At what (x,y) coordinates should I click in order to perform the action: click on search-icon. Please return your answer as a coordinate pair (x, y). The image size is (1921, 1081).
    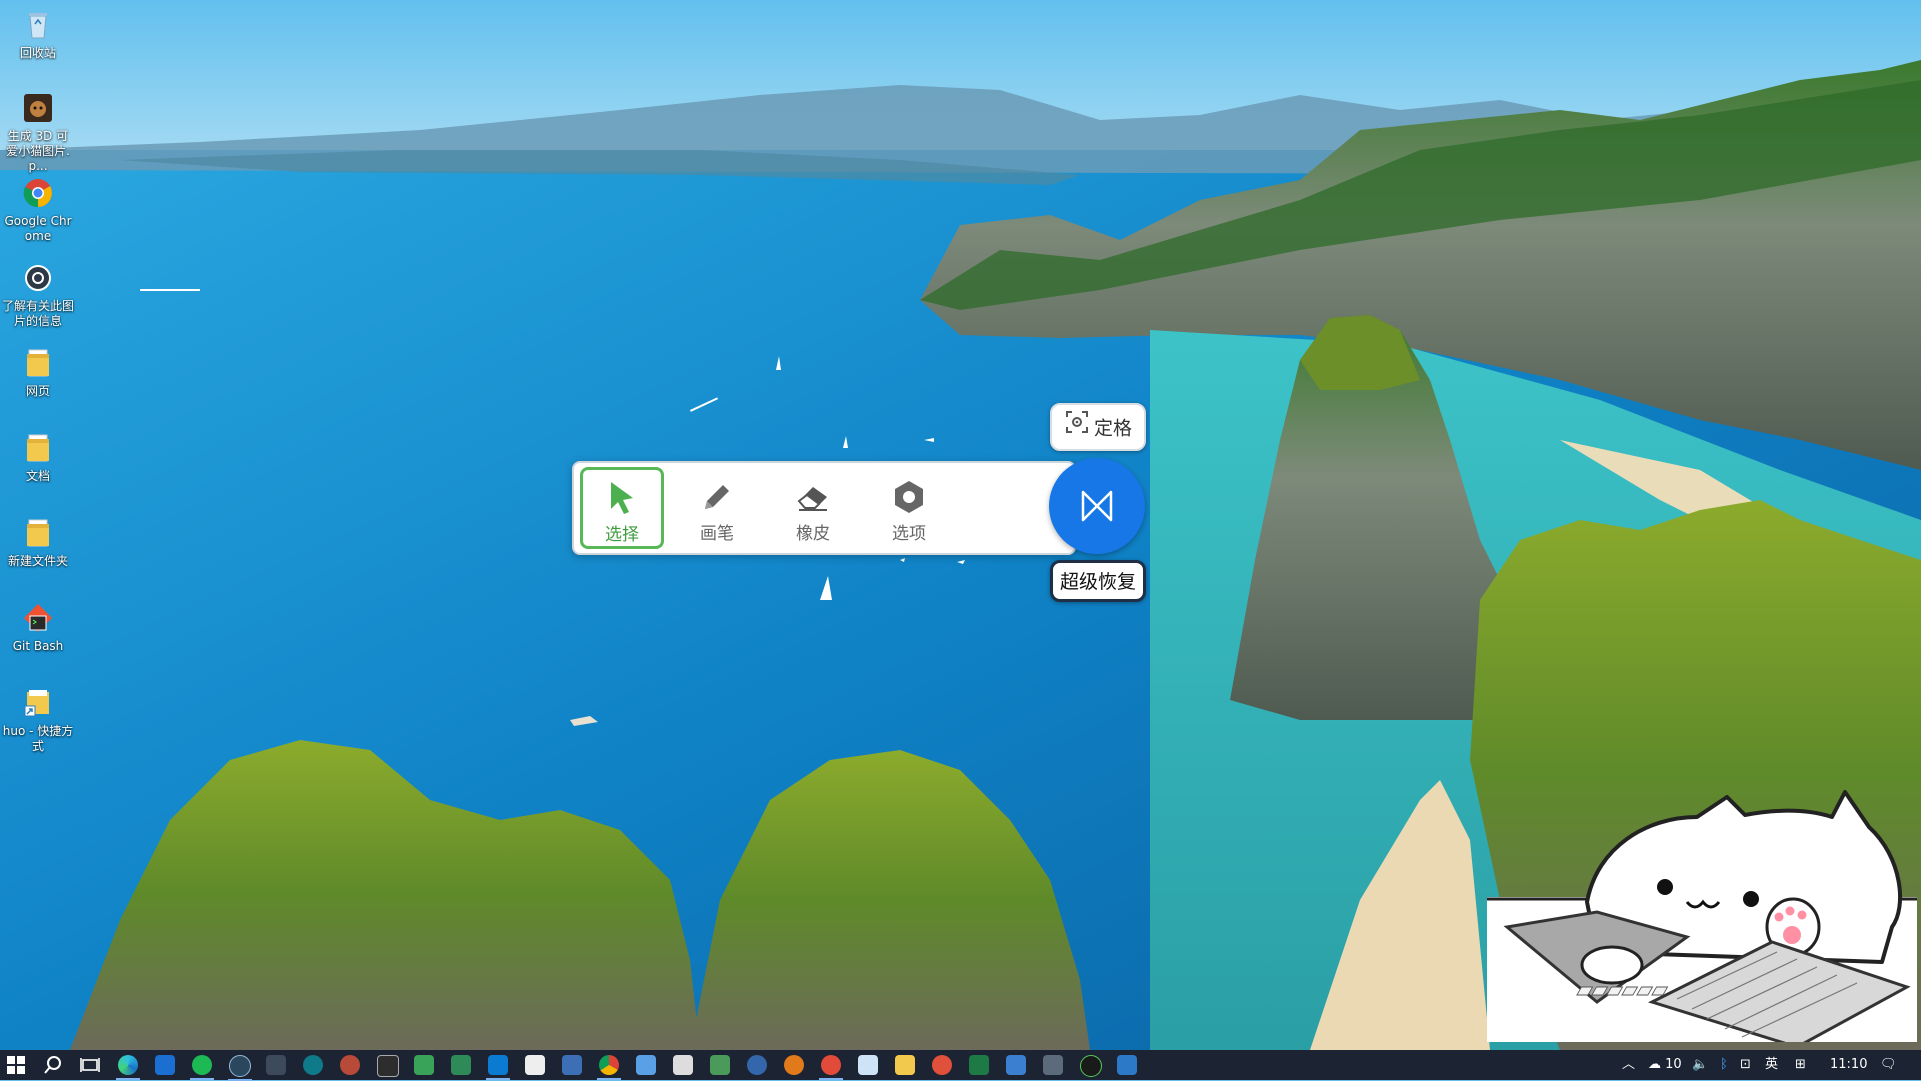
    Looking at the image, I should click on (52, 1065).